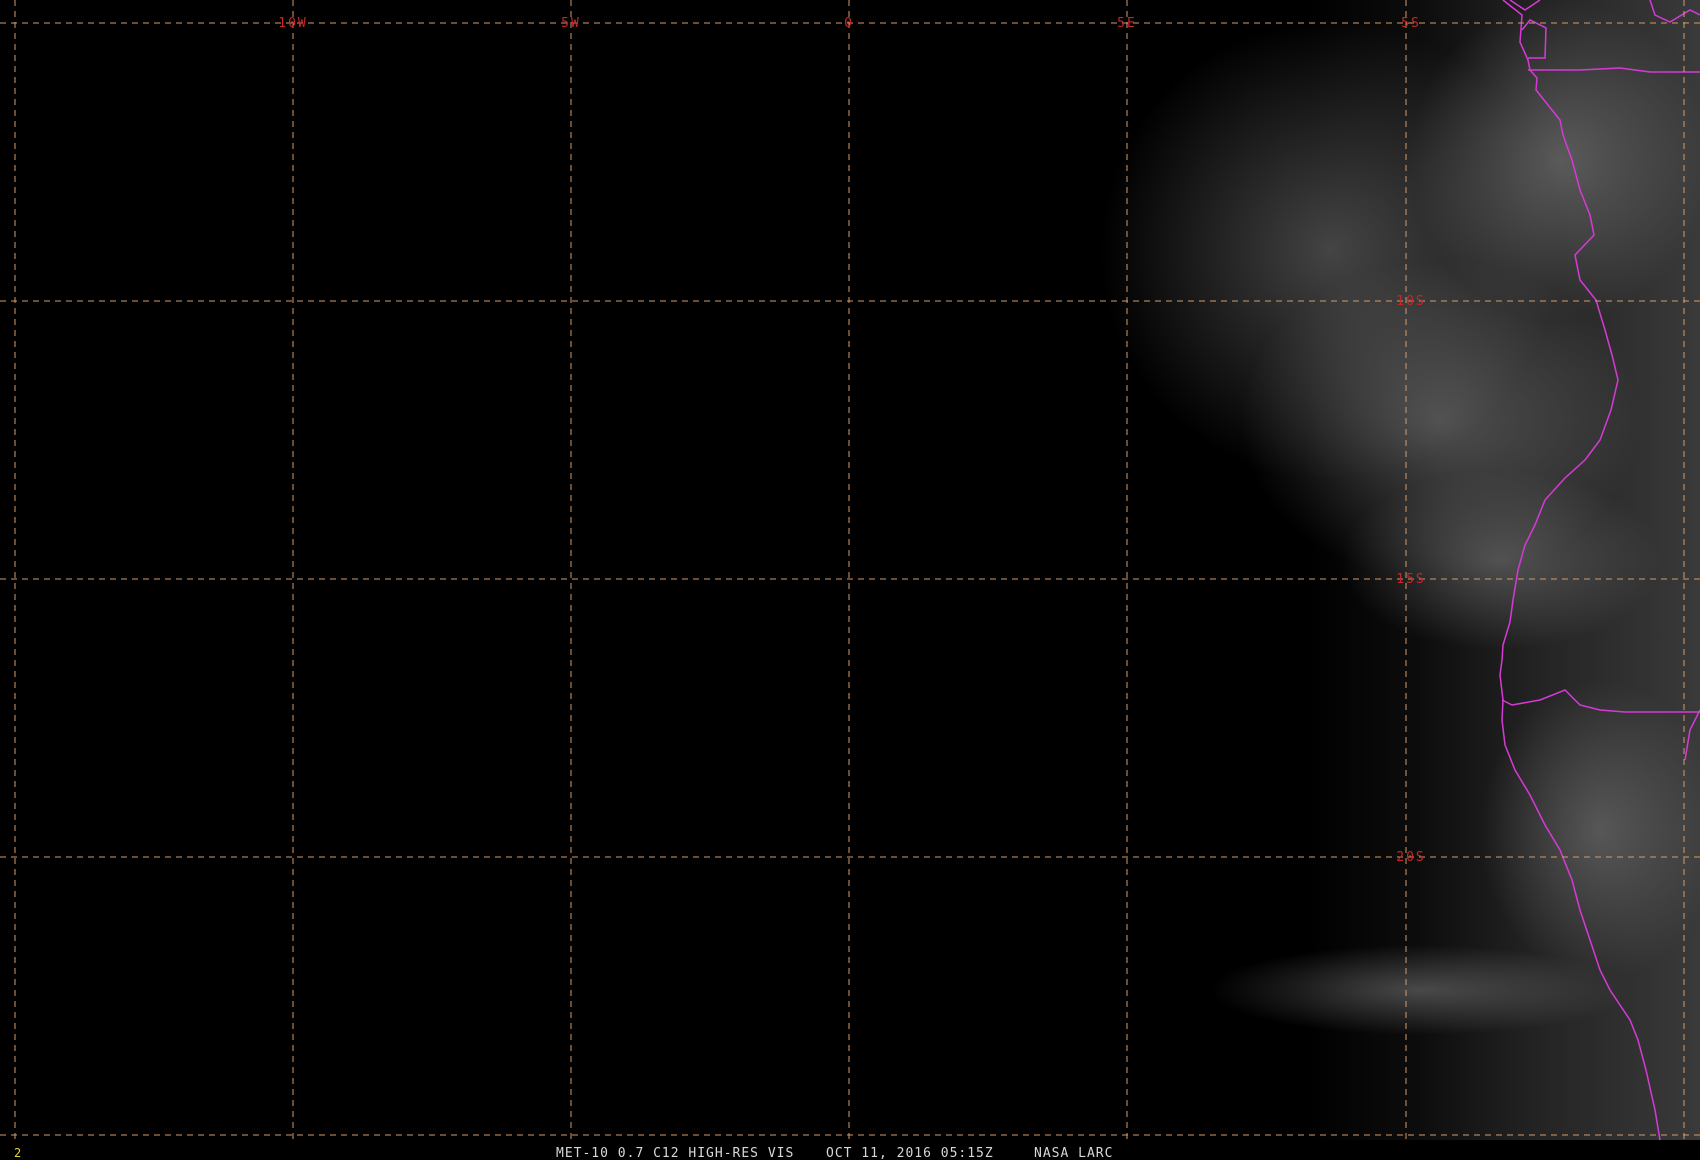  What do you see at coordinates (1410, 301) in the screenshot?
I see `latitude-label: 10S` at bounding box center [1410, 301].